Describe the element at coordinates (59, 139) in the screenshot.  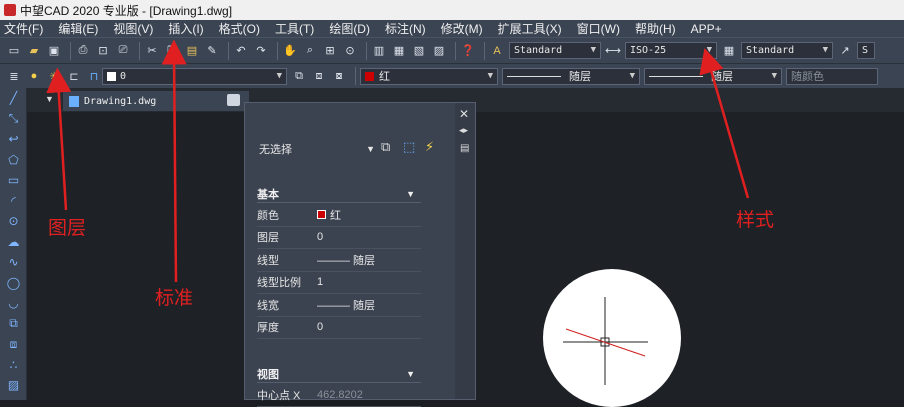
I see `layer-annotation-arrow` at that location.